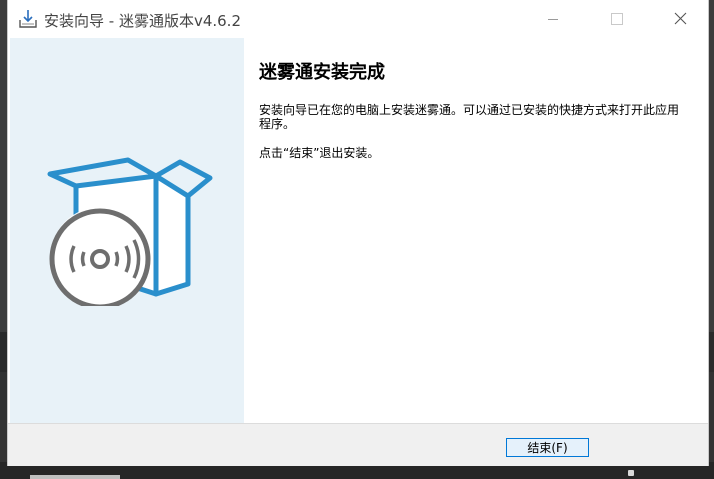 This screenshot has width=714, height=479. I want to click on background-mark, so click(631, 473).